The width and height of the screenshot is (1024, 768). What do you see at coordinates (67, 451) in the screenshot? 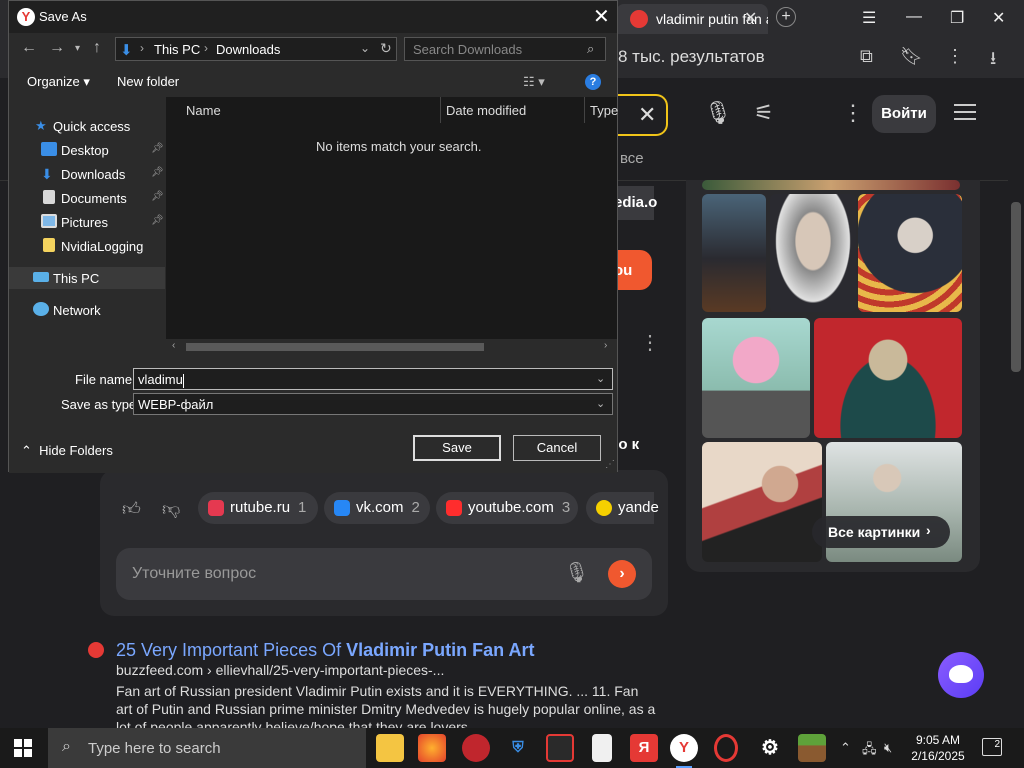
I see `hide-folders-button: ⌃ Hide Folders` at bounding box center [67, 451].